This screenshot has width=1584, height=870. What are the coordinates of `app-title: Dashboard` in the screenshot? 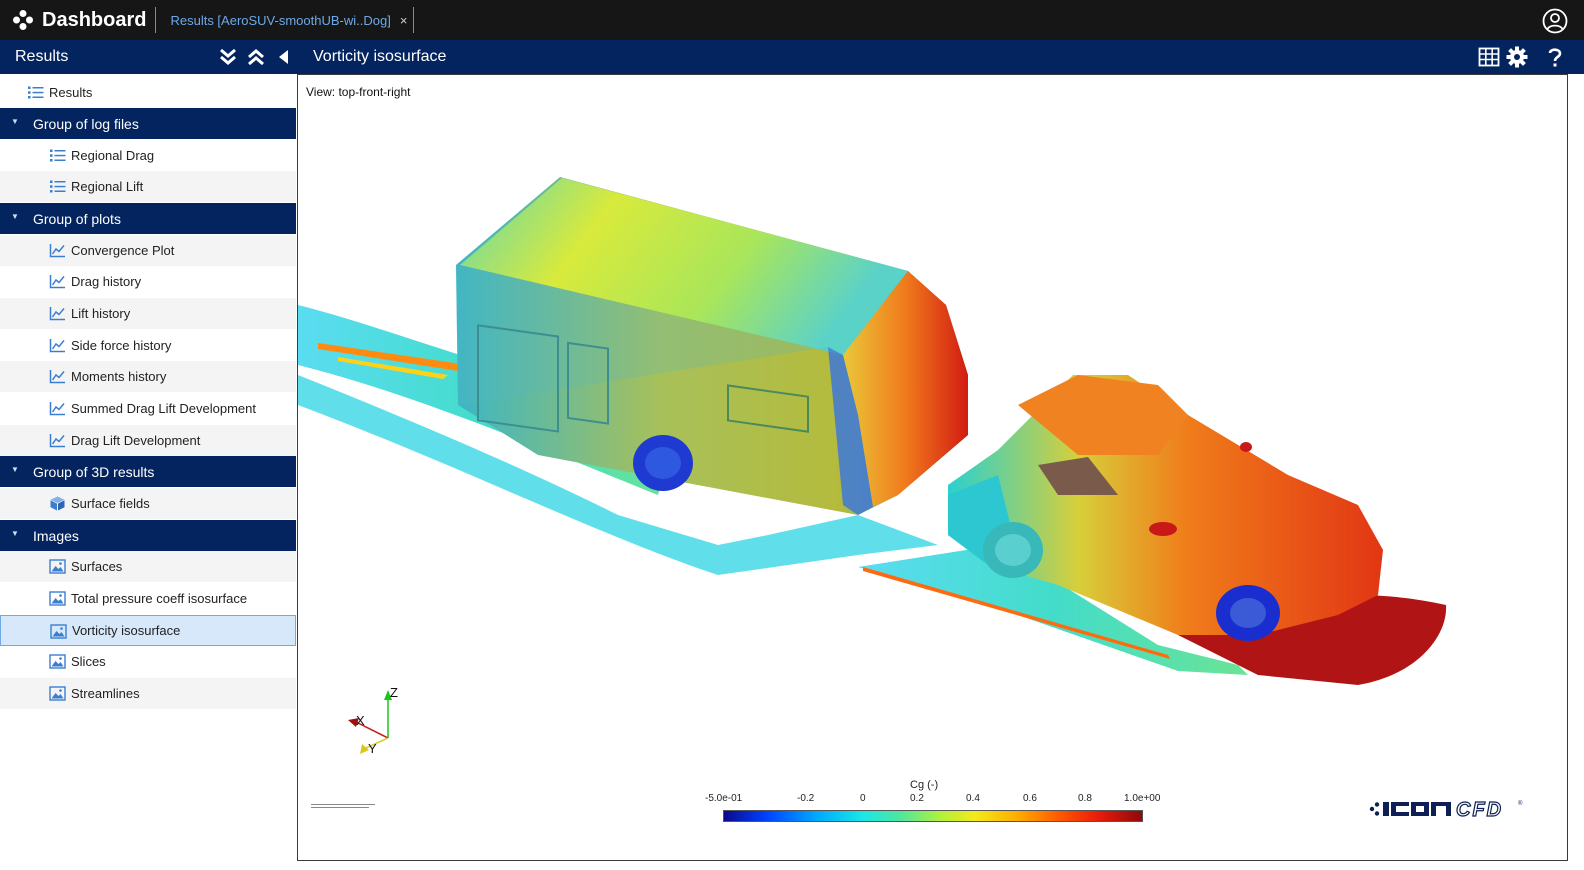 It's located at (94, 19).